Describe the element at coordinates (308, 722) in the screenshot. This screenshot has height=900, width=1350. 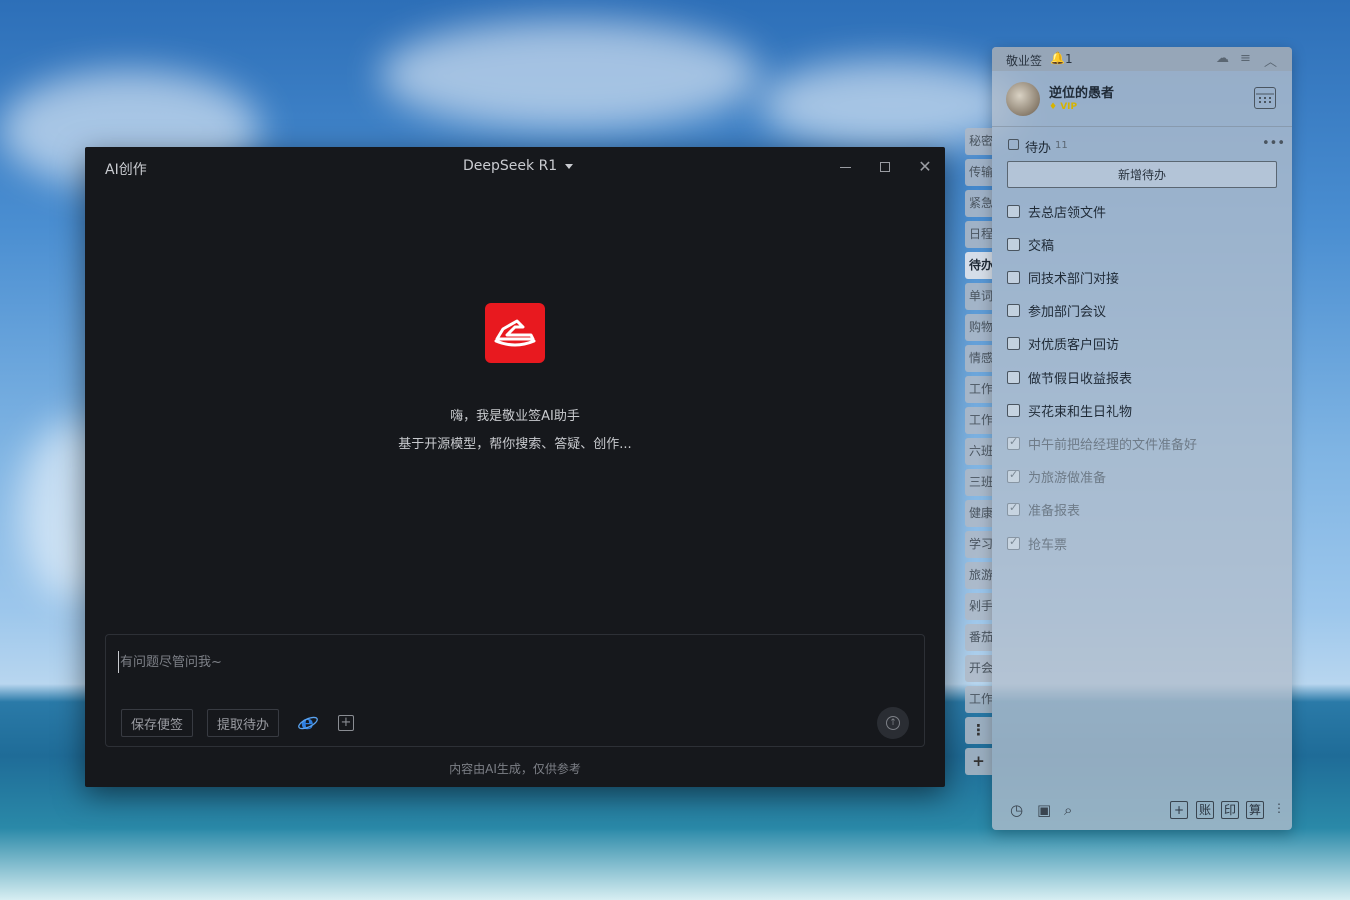
I see `web-search-icon: e` at that location.